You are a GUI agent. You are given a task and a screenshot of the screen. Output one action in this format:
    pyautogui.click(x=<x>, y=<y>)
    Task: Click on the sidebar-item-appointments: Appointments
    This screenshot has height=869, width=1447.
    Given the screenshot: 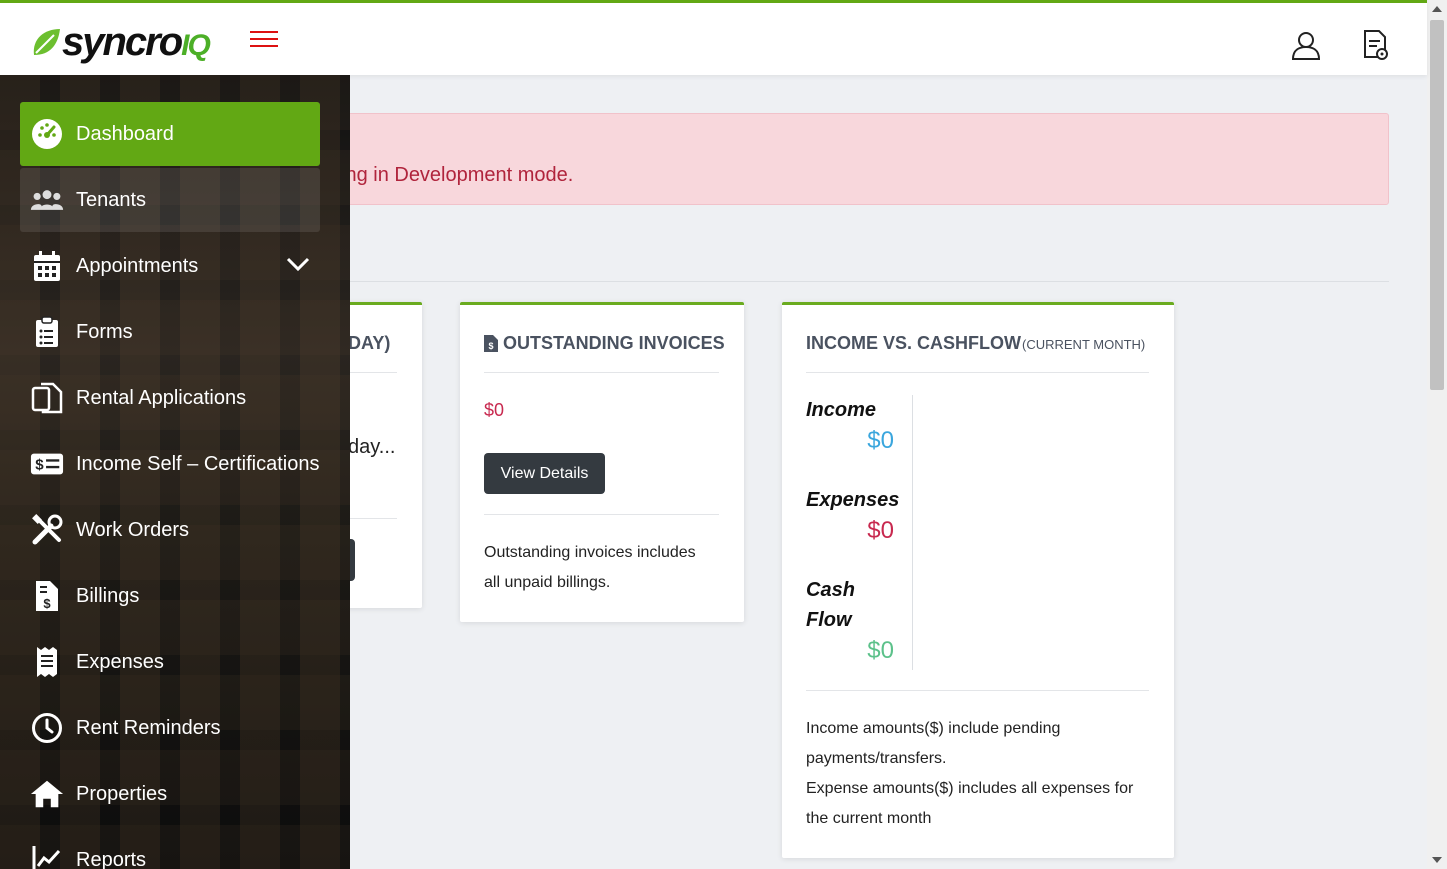 What is the action you would take?
    pyautogui.click(x=170, y=266)
    